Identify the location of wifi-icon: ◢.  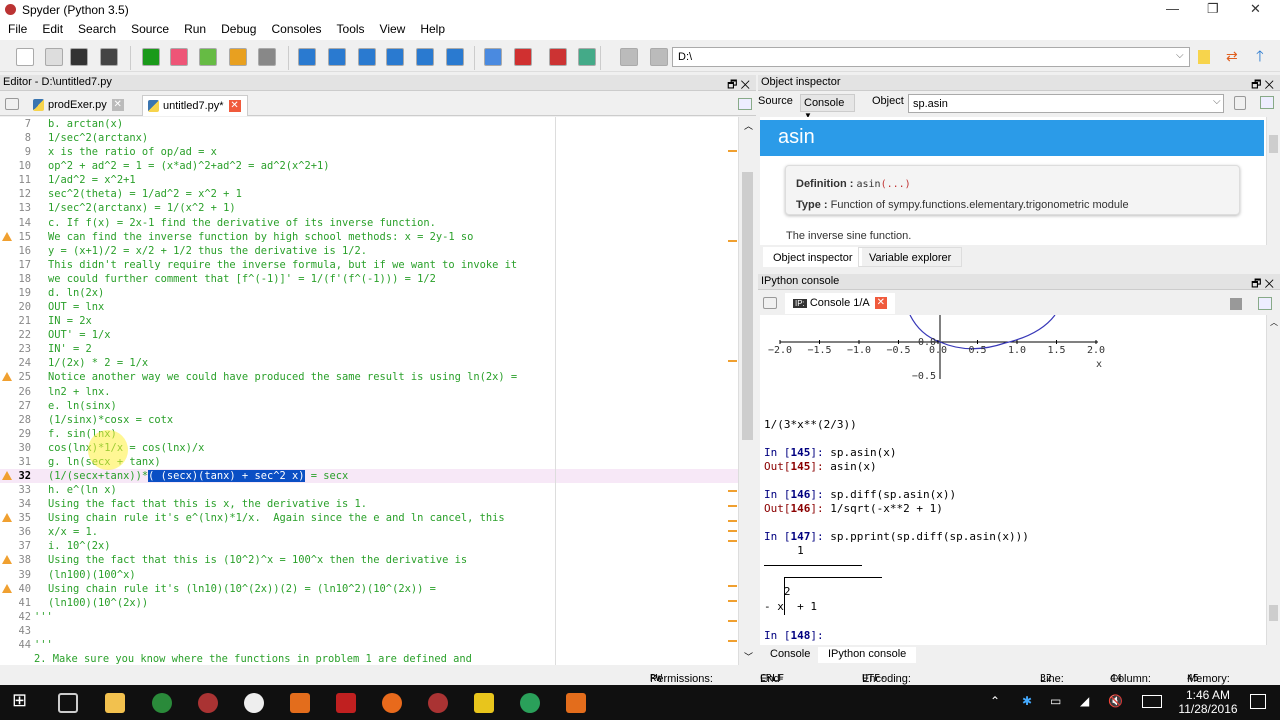
(1084, 701).